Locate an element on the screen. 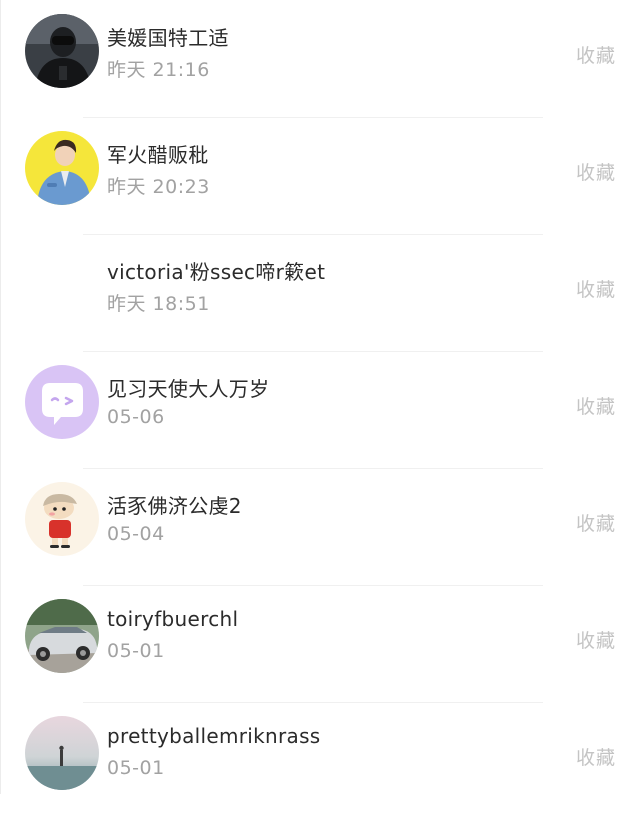  list-item: 军火醋贩秕 昨天 20:23 收藏 is located at coordinates (320, 175).